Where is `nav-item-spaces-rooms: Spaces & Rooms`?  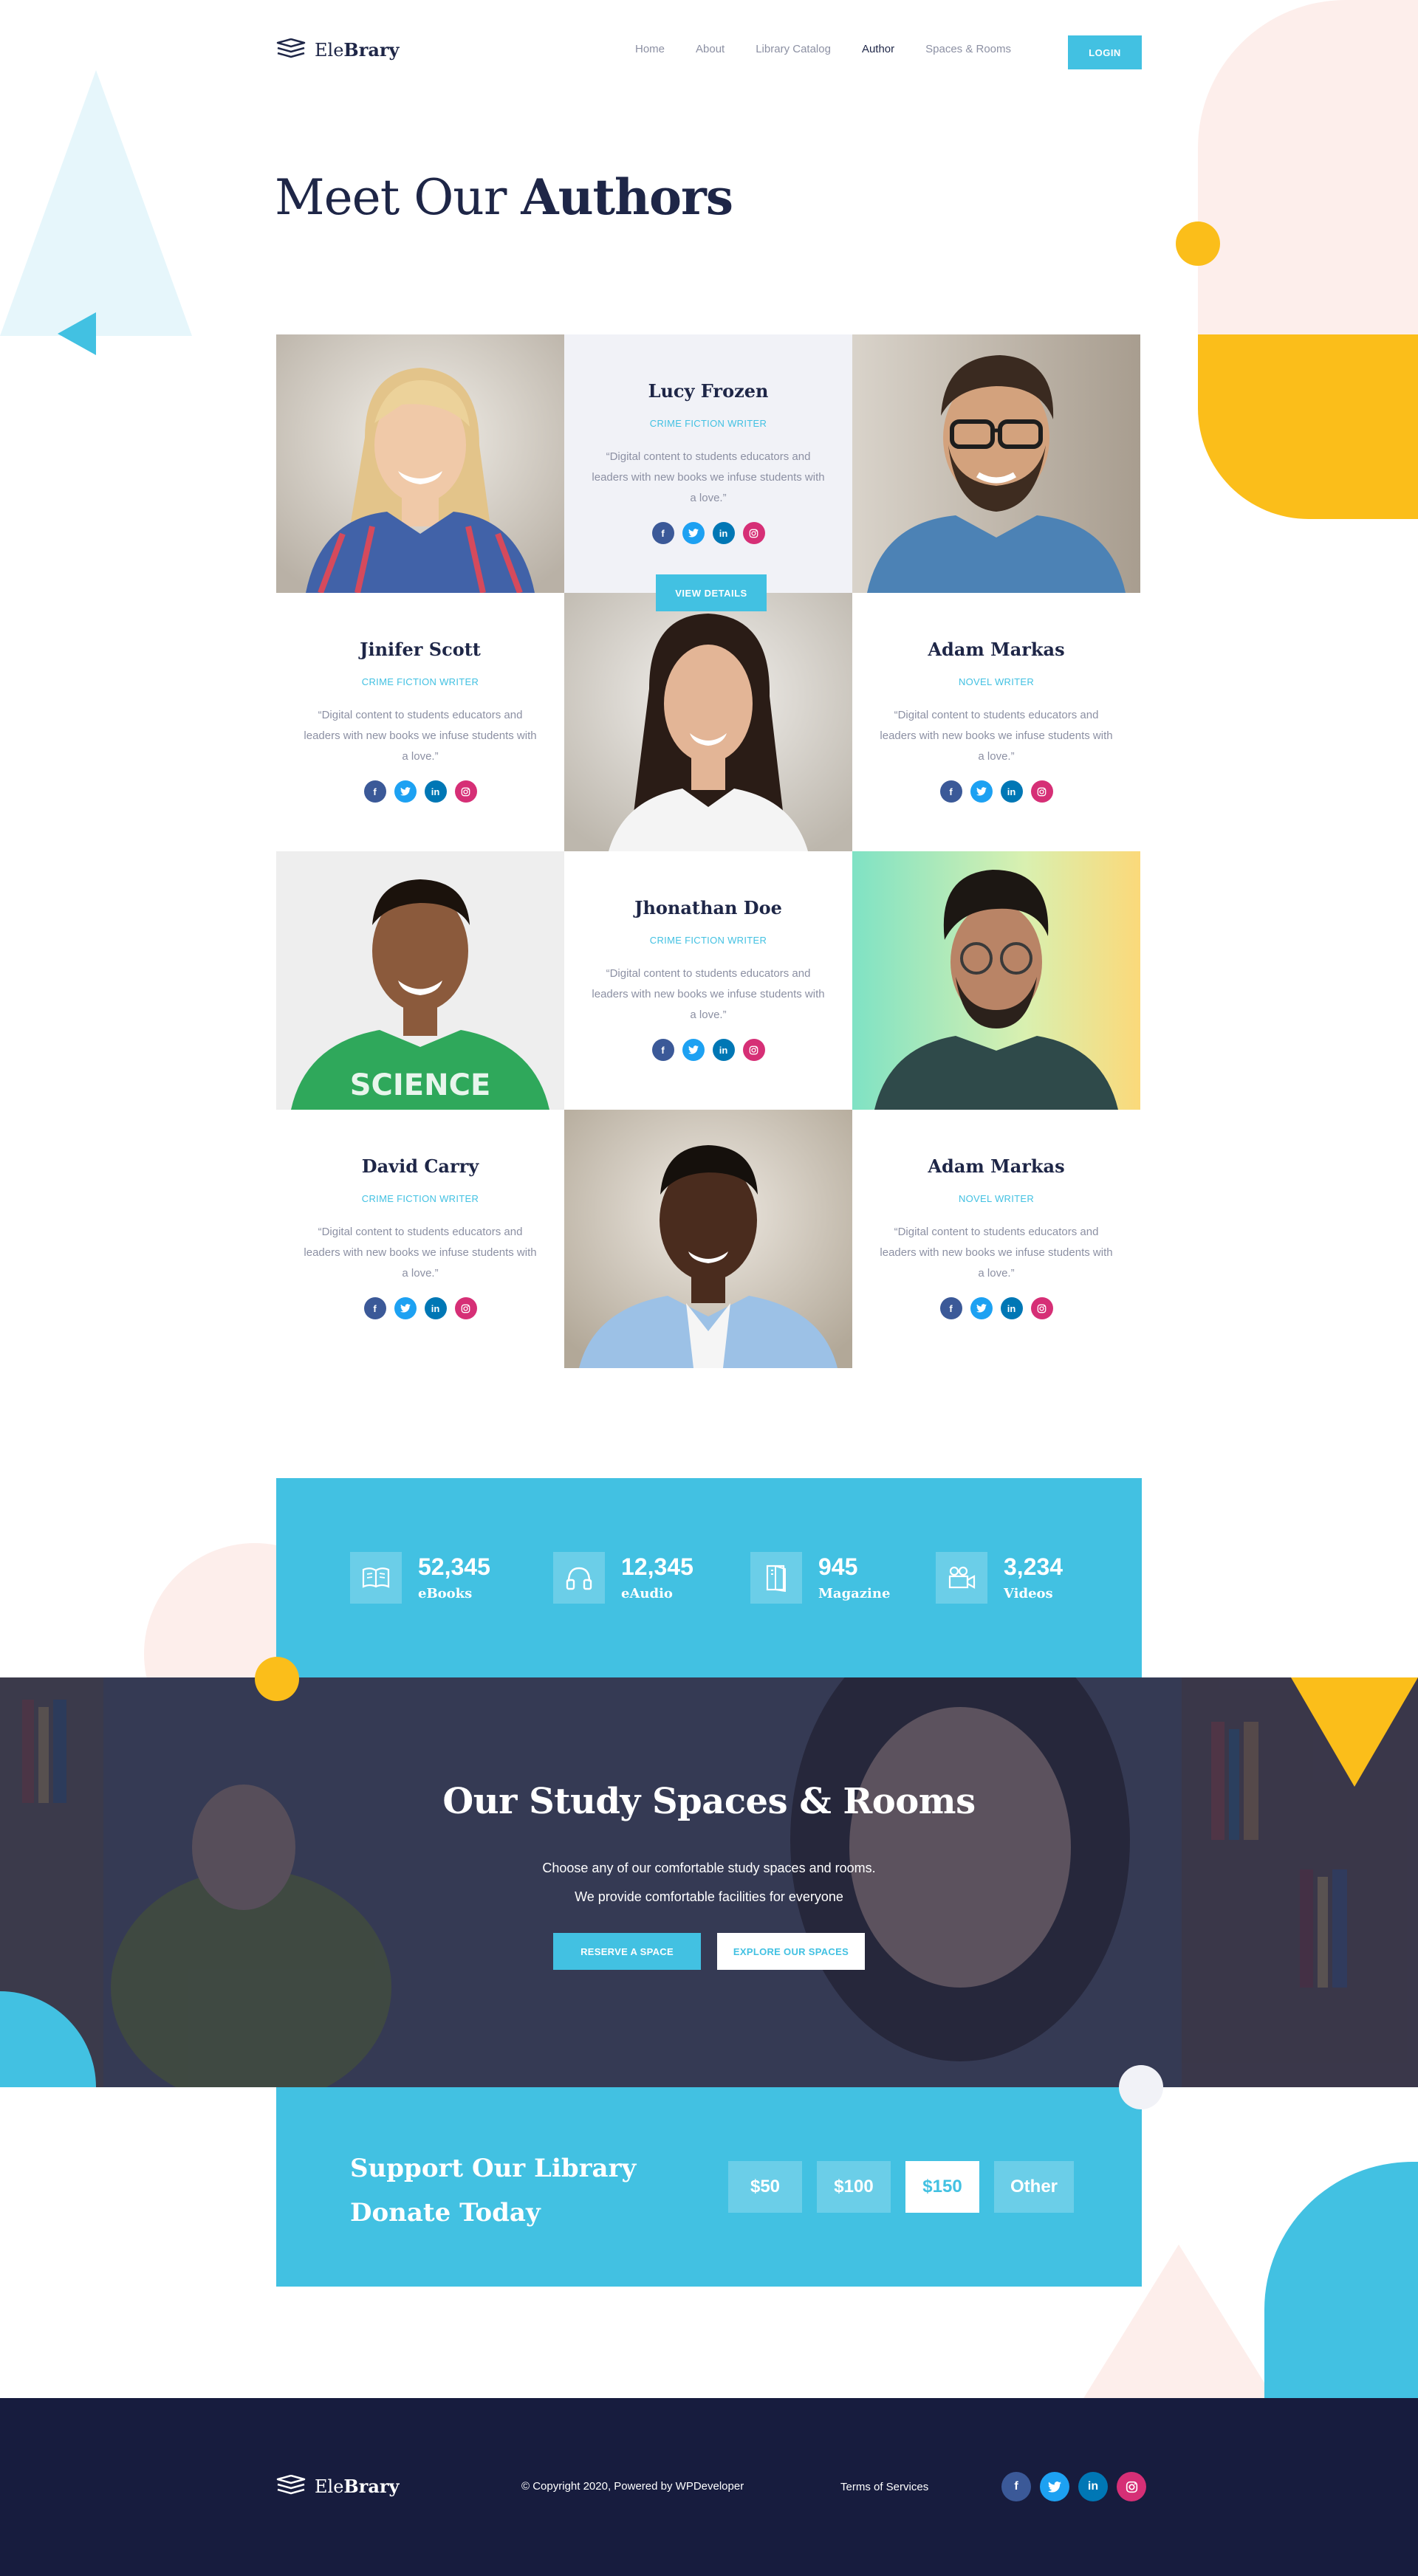 nav-item-spaces-rooms: Spaces & Rooms is located at coordinates (968, 49).